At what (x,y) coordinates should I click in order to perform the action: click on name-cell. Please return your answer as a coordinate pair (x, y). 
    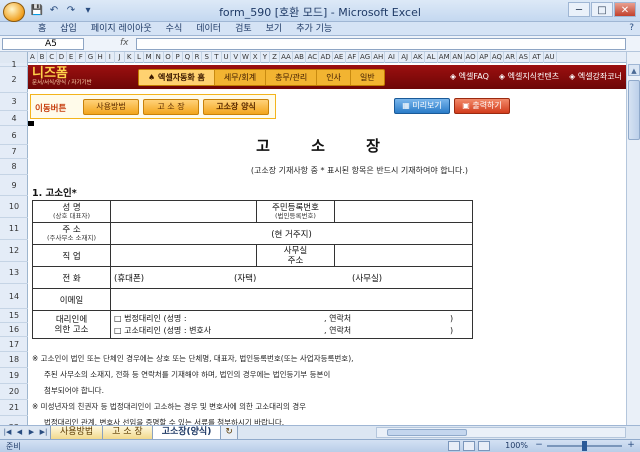
    Looking at the image, I should click on (183, 211).